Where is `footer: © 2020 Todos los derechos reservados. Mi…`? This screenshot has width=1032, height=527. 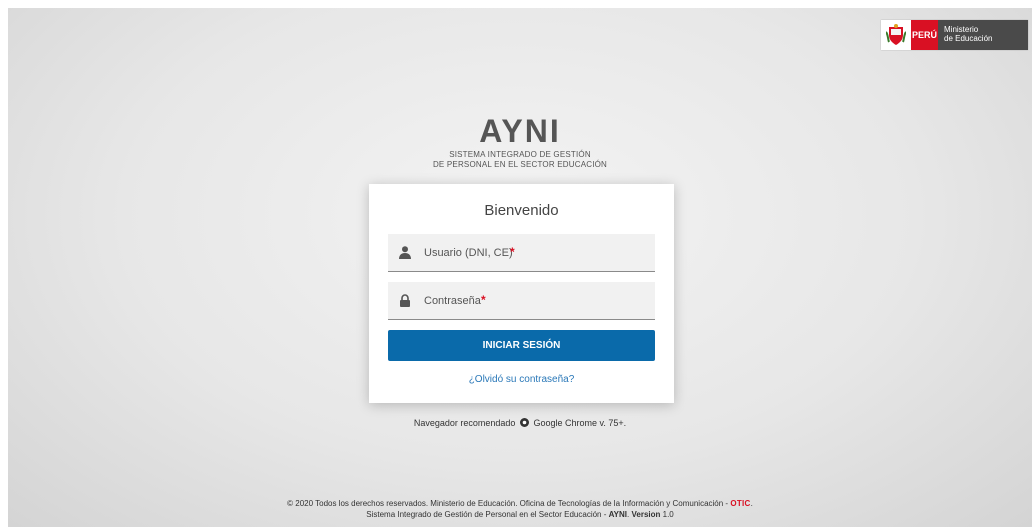 footer: © 2020 Todos los derechos reservados. Mi… is located at coordinates (520, 509).